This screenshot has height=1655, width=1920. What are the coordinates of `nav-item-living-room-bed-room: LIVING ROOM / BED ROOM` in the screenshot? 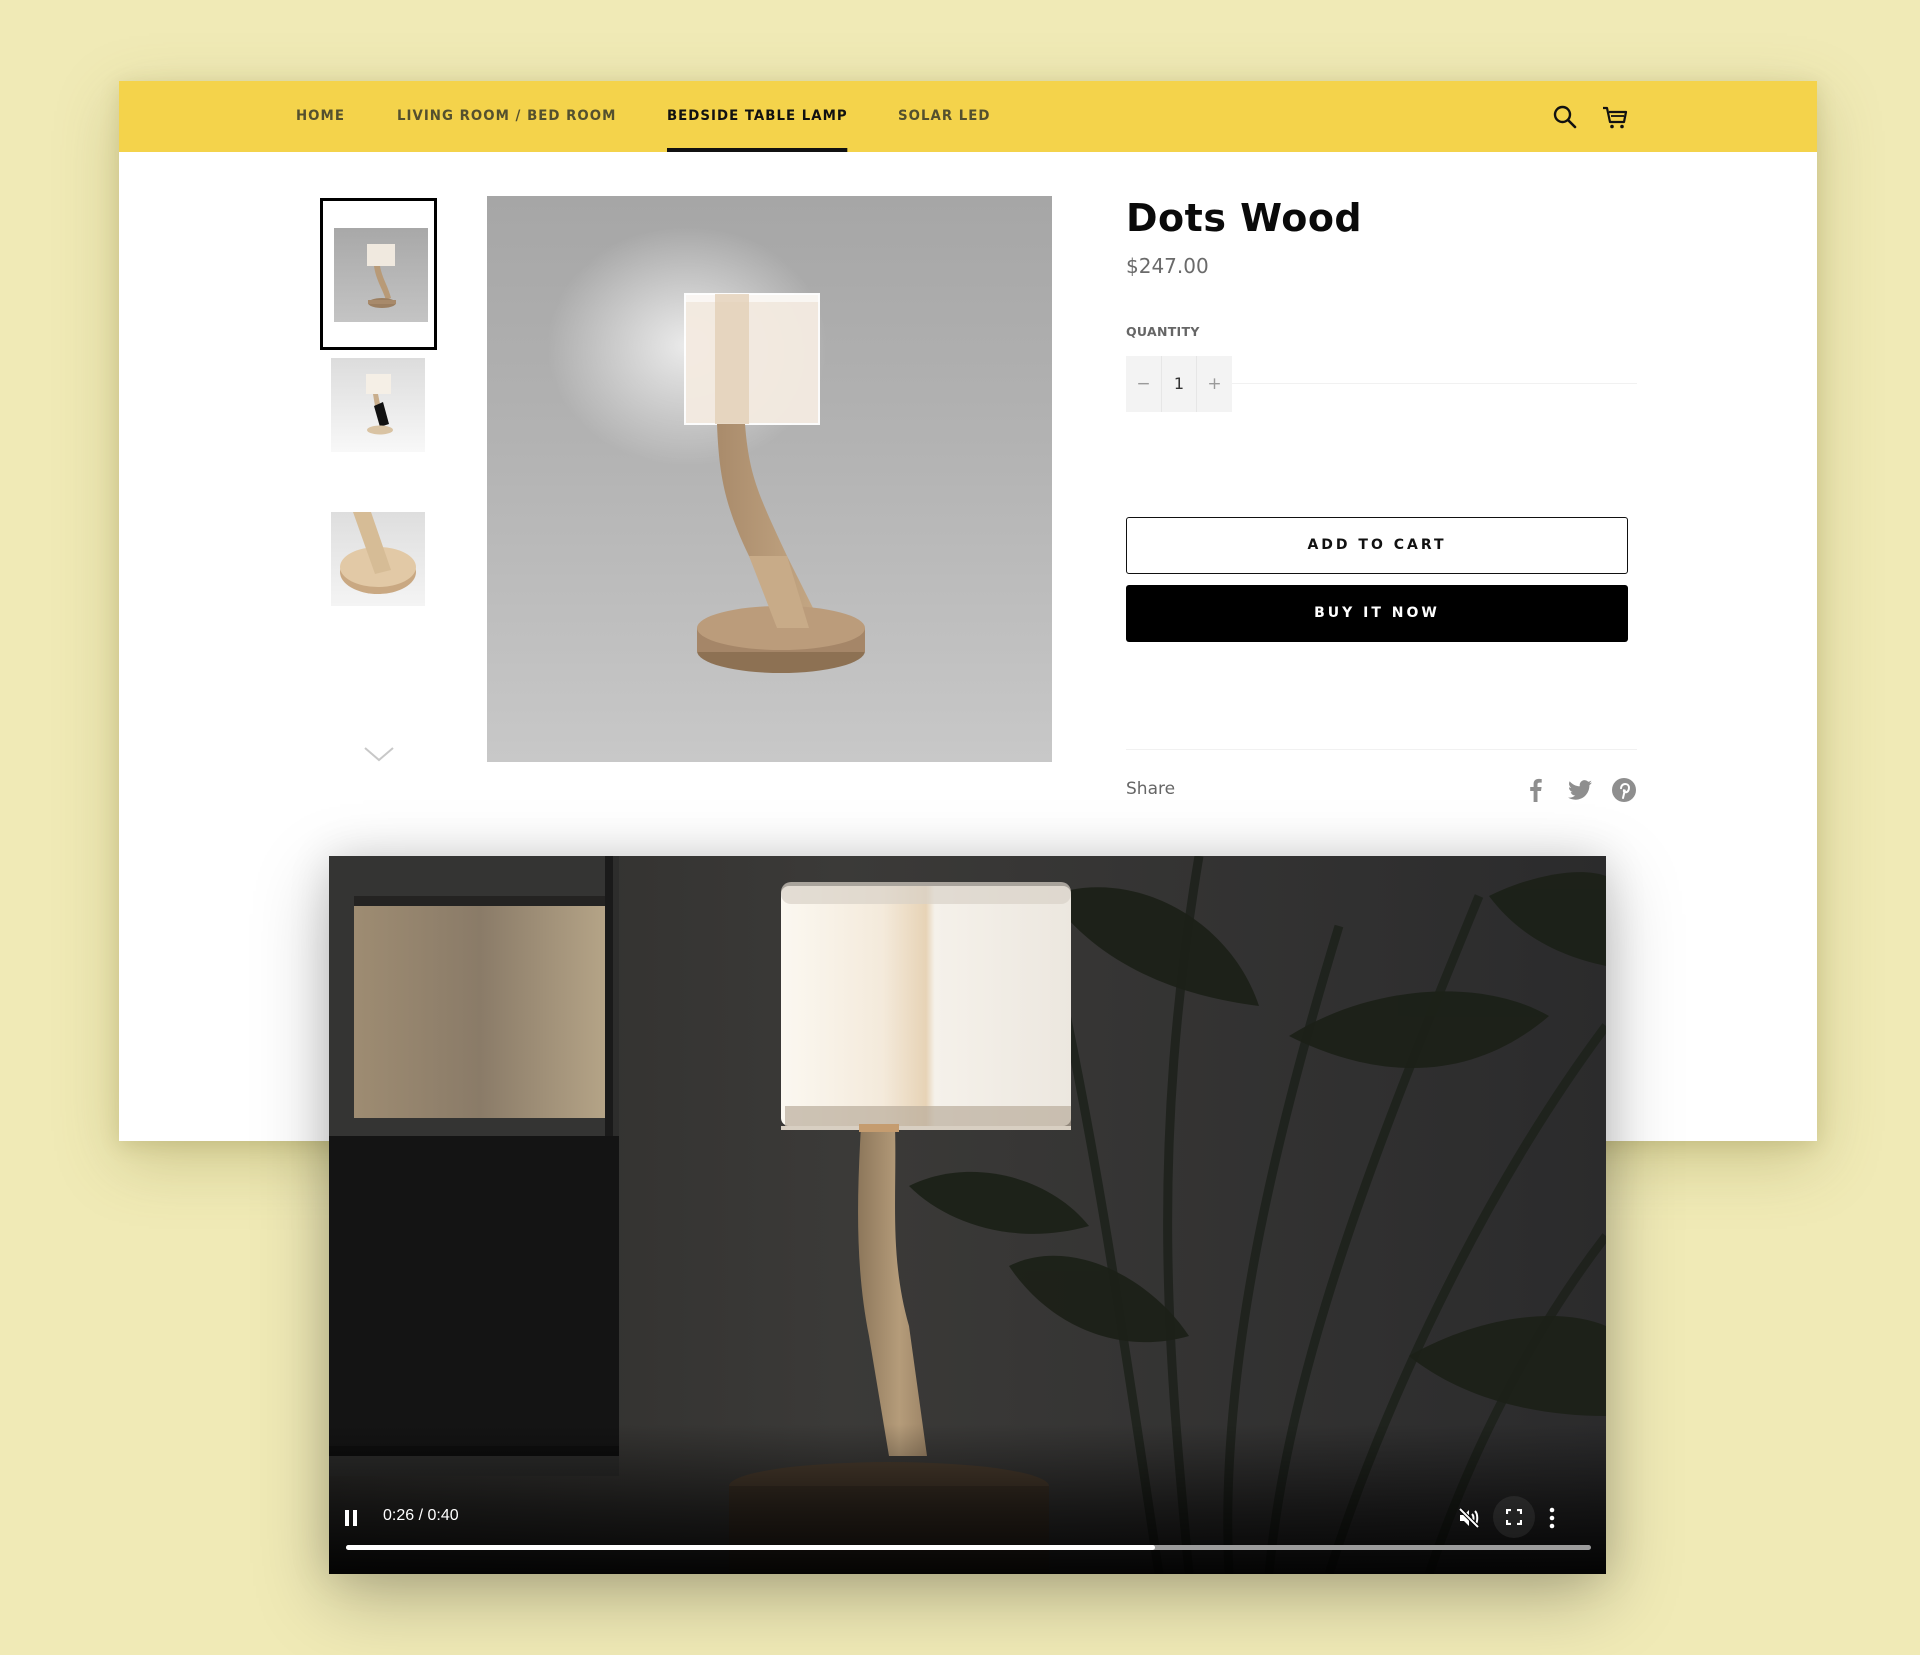 It's located at (506, 116).